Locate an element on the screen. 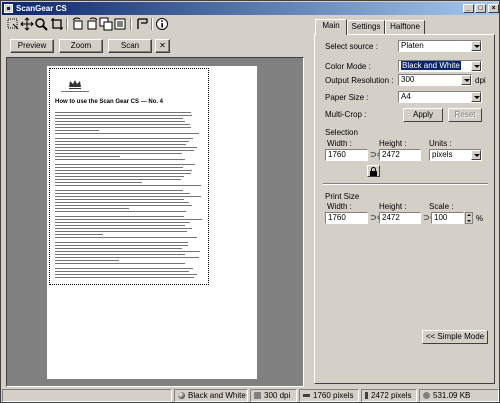 The height and width of the screenshot is (403, 500). paper-size-label: Paper Size : is located at coordinates (347, 97).